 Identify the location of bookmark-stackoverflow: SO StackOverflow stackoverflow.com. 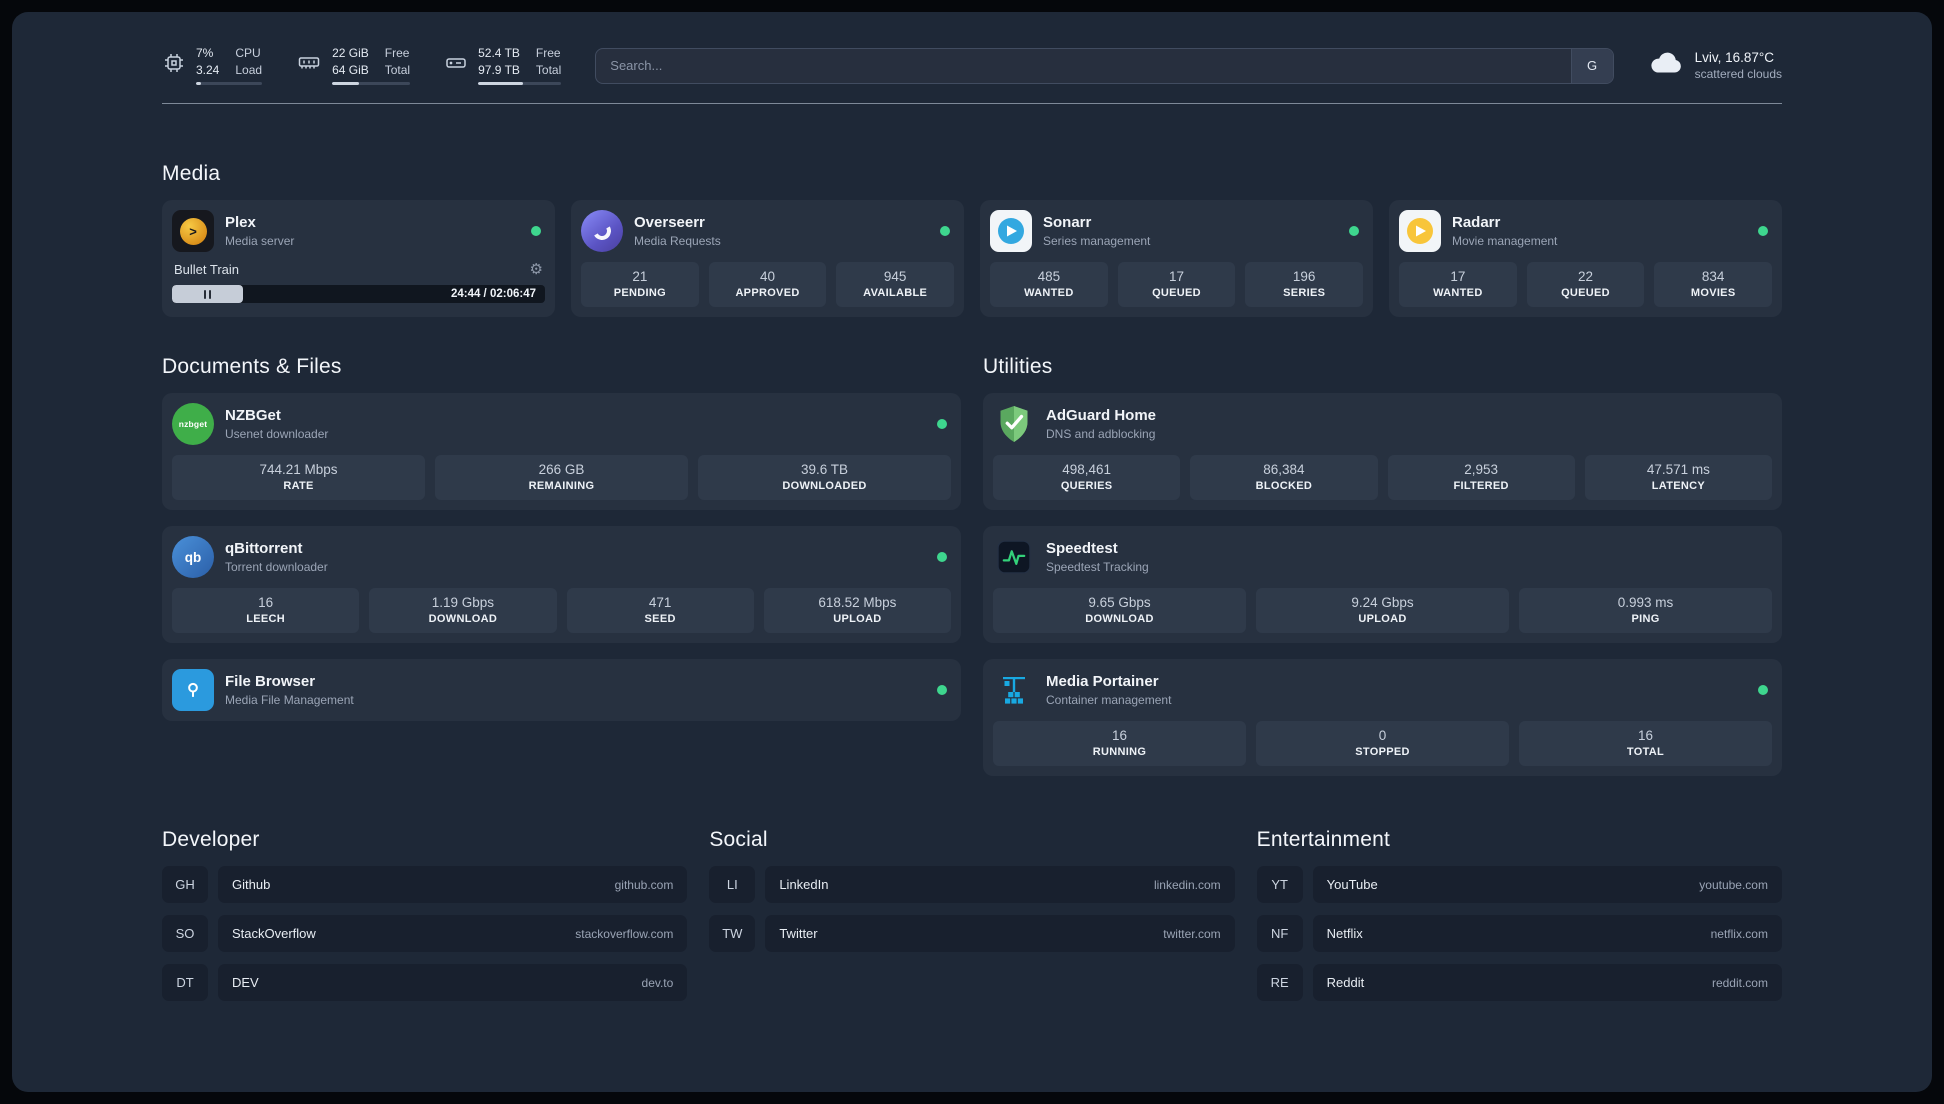
(425, 934).